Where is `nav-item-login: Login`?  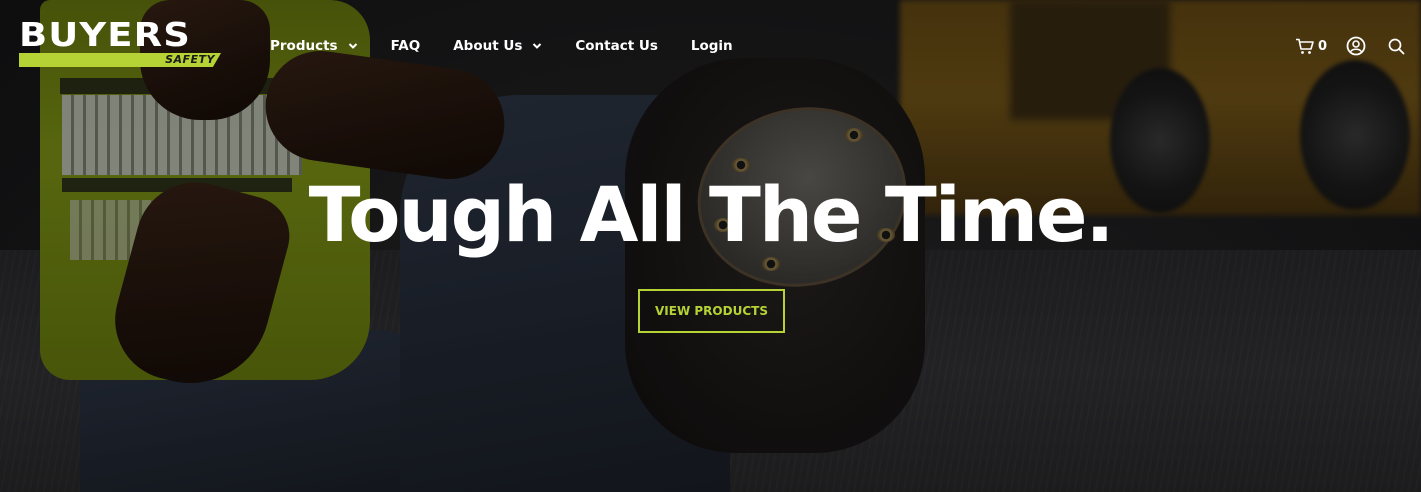
nav-item-login: Login is located at coordinates (712, 46).